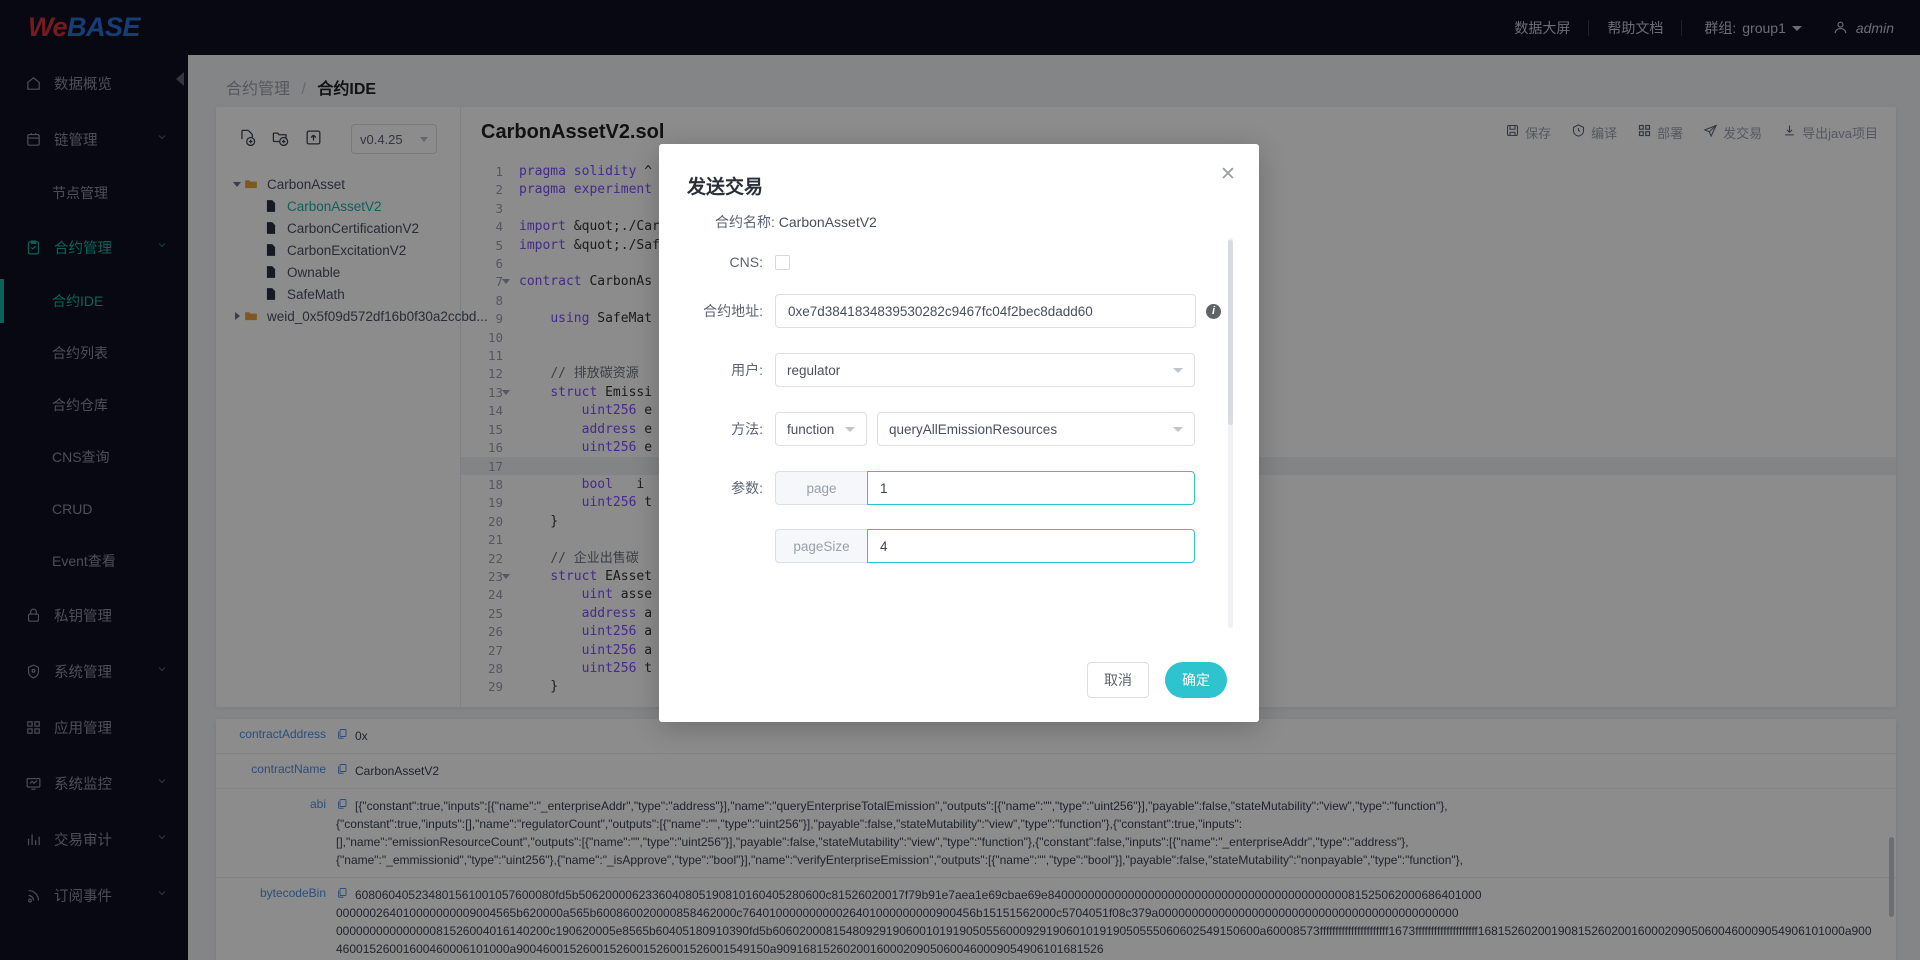 The image size is (1920, 960). I want to click on cancel-button: 取消, so click(1118, 680).